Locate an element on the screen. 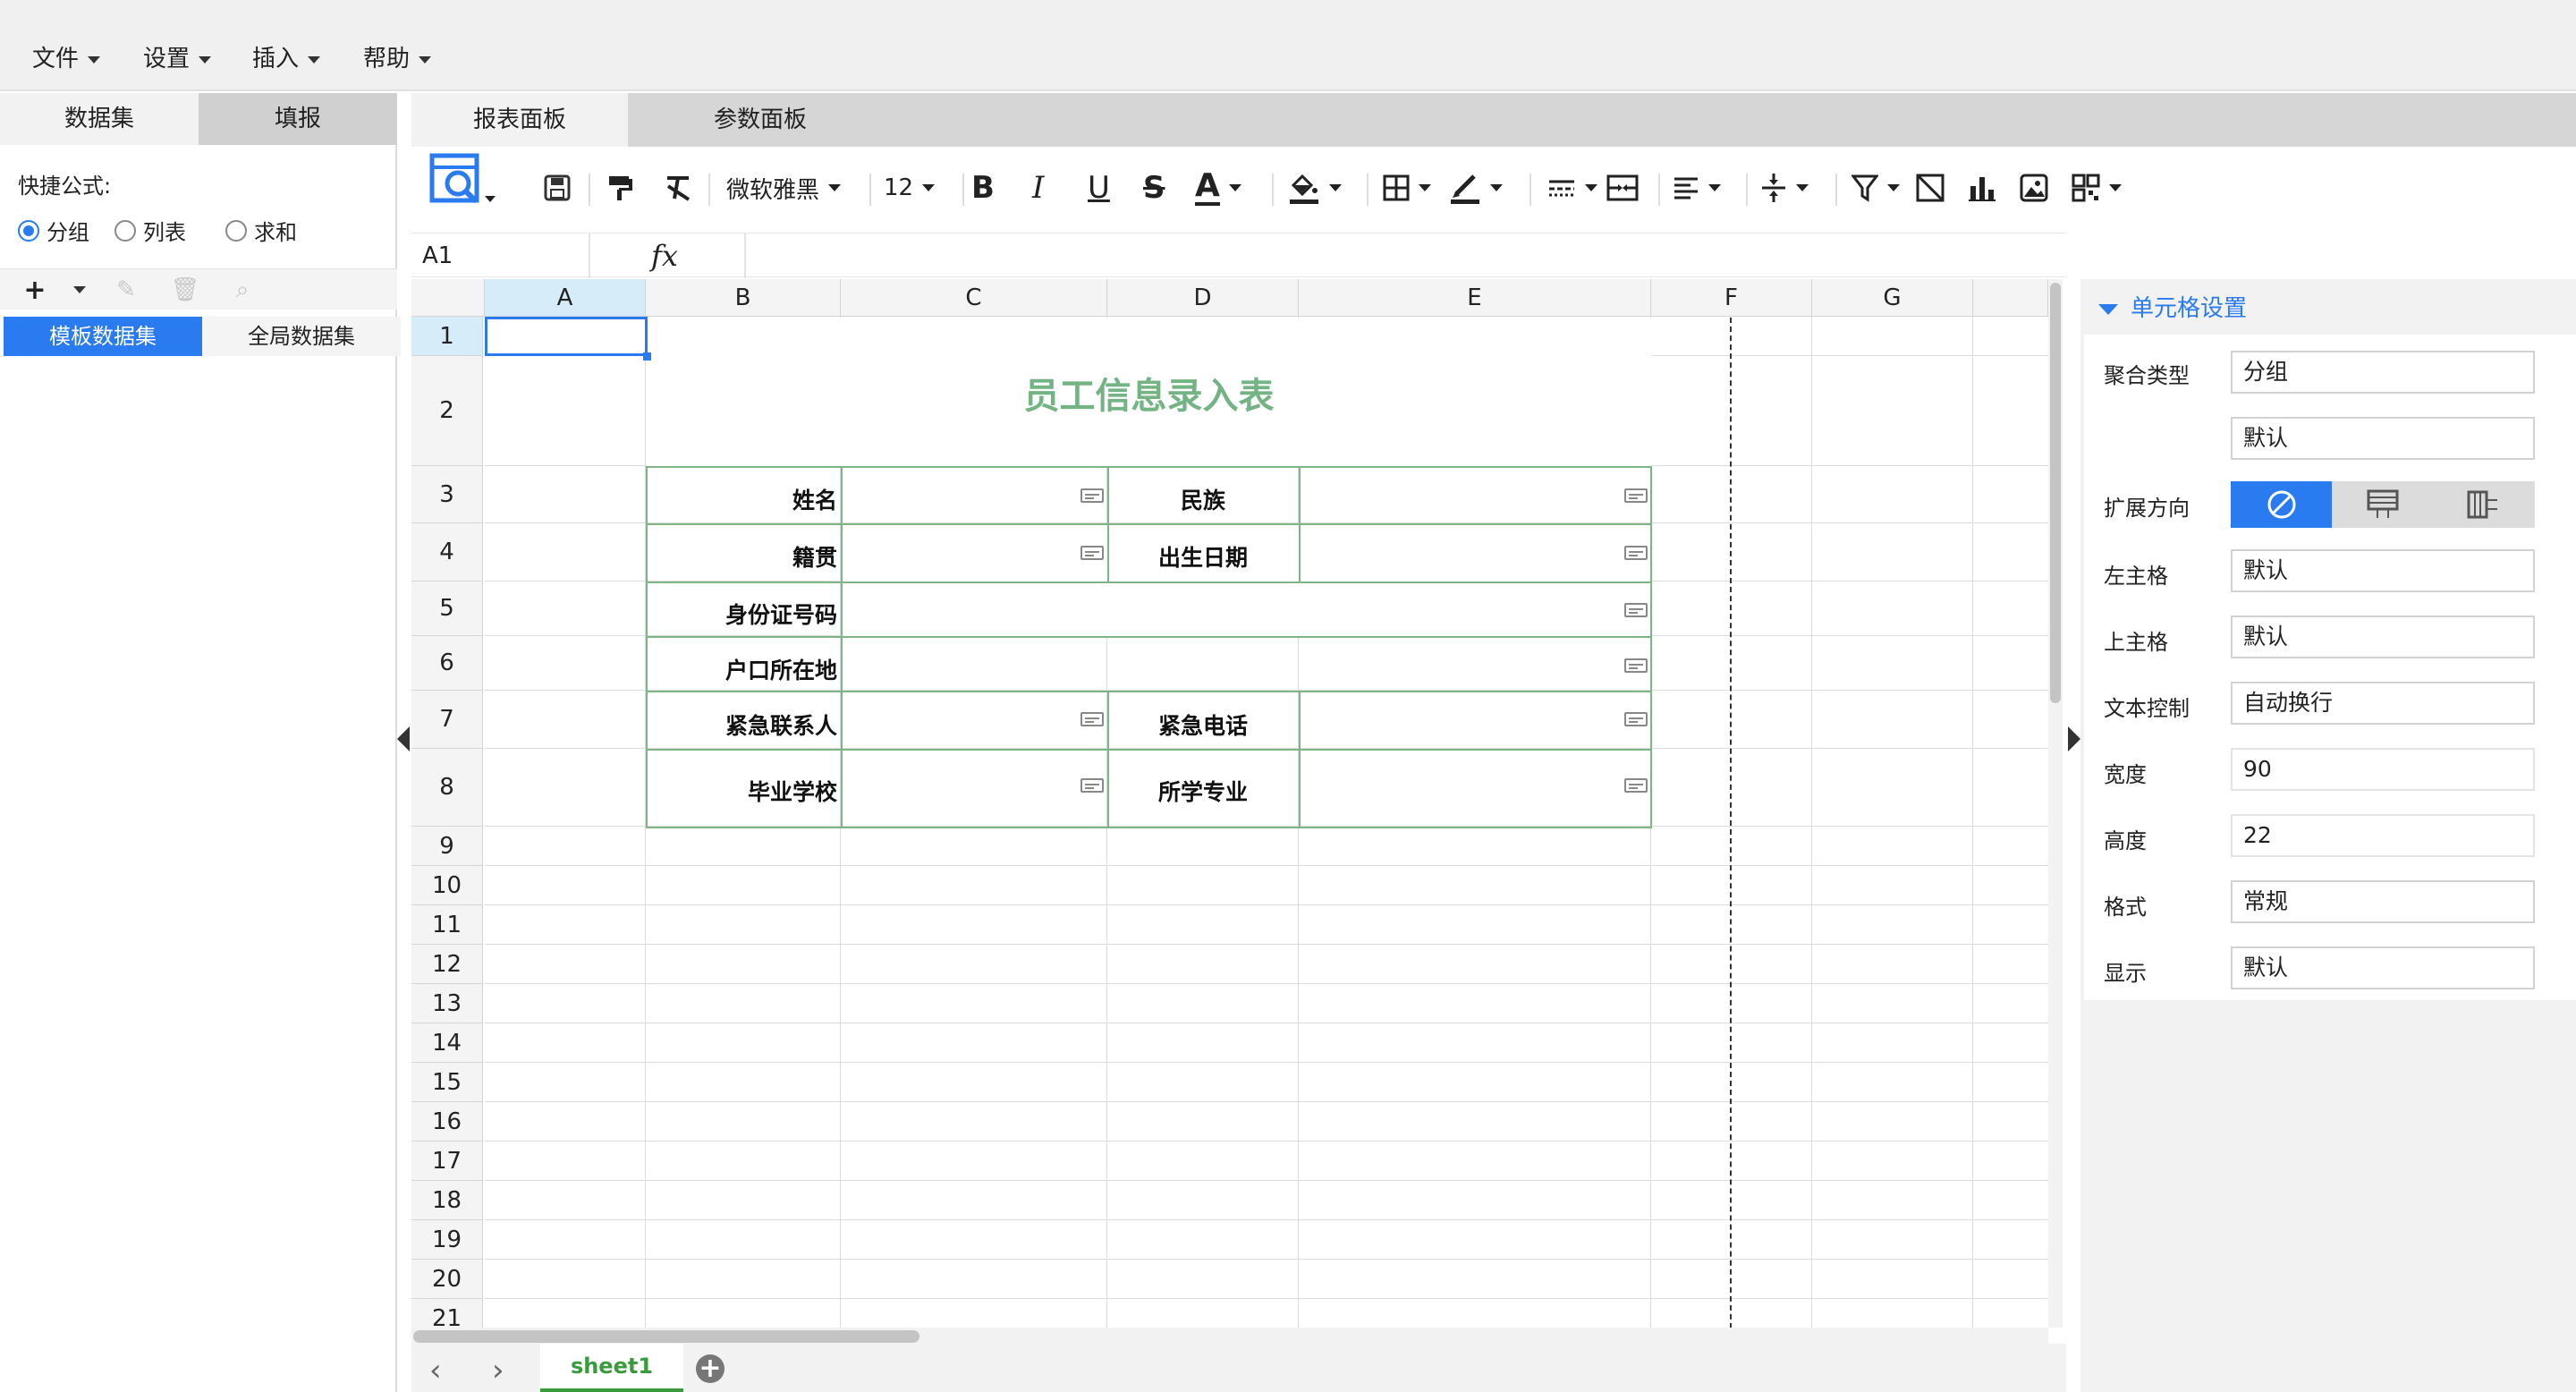 Image resolution: width=2576 pixels, height=1392 pixels. collapse-left-arrow-icon is located at coordinates (403, 738).